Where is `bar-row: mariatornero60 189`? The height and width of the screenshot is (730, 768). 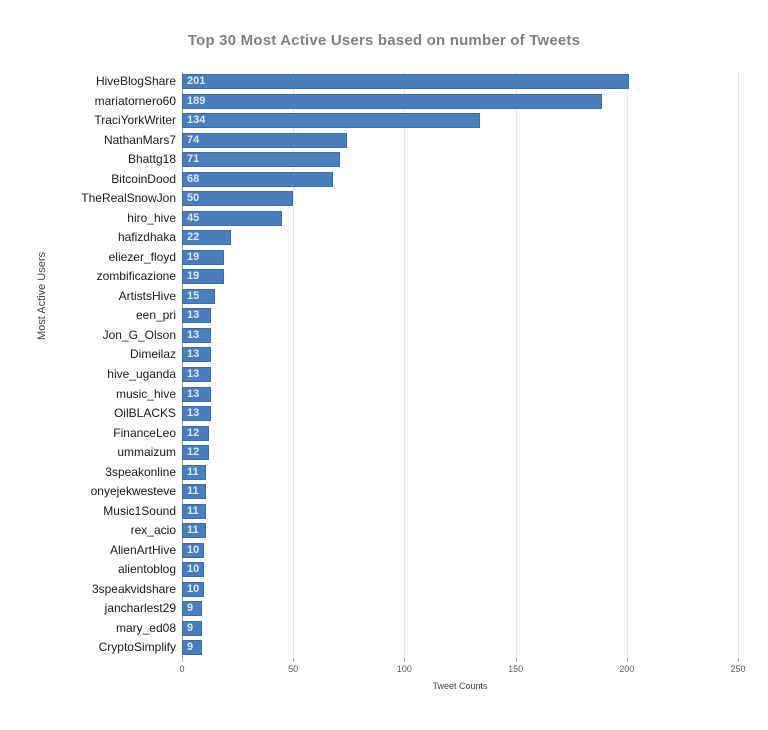
bar-row: mariatornero60 189 is located at coordinates (416, 102).